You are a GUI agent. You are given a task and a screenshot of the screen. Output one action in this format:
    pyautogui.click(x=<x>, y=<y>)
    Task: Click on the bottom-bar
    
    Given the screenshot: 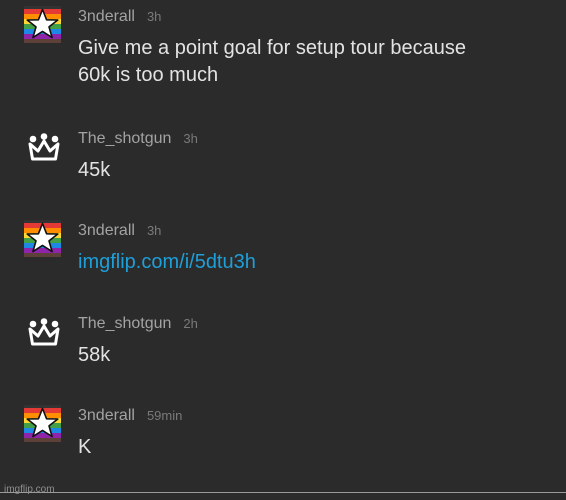 What is the action you would take?
    pyautogui.click(x=283, y=496)
    